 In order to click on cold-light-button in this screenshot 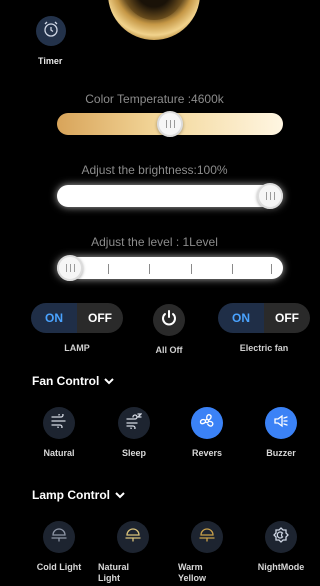, I will do `click(59, 537)`.